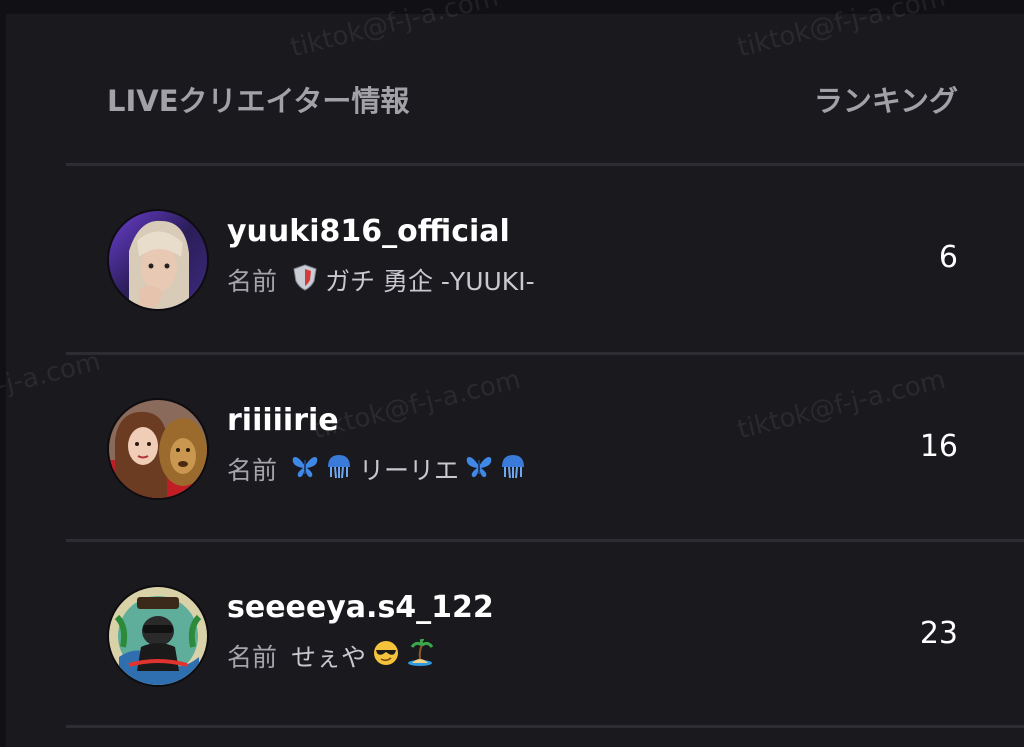  Describe the element at coordinates (409, 470) in the screenshot. I see `creator-display-name: リーリエ` at that location.